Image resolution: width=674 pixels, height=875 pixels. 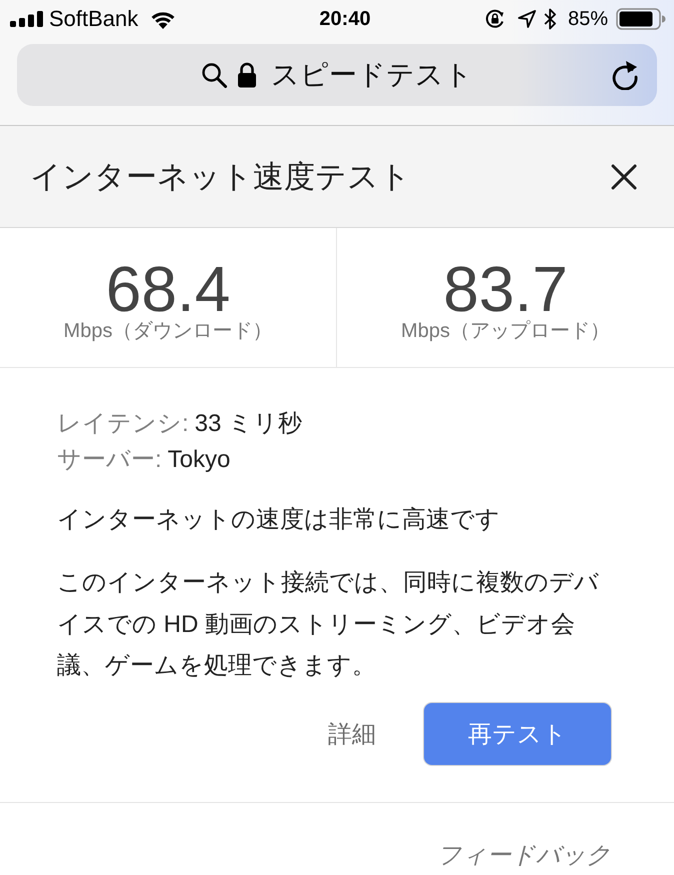 I want to click on close-button, so click(x=624, y=177).